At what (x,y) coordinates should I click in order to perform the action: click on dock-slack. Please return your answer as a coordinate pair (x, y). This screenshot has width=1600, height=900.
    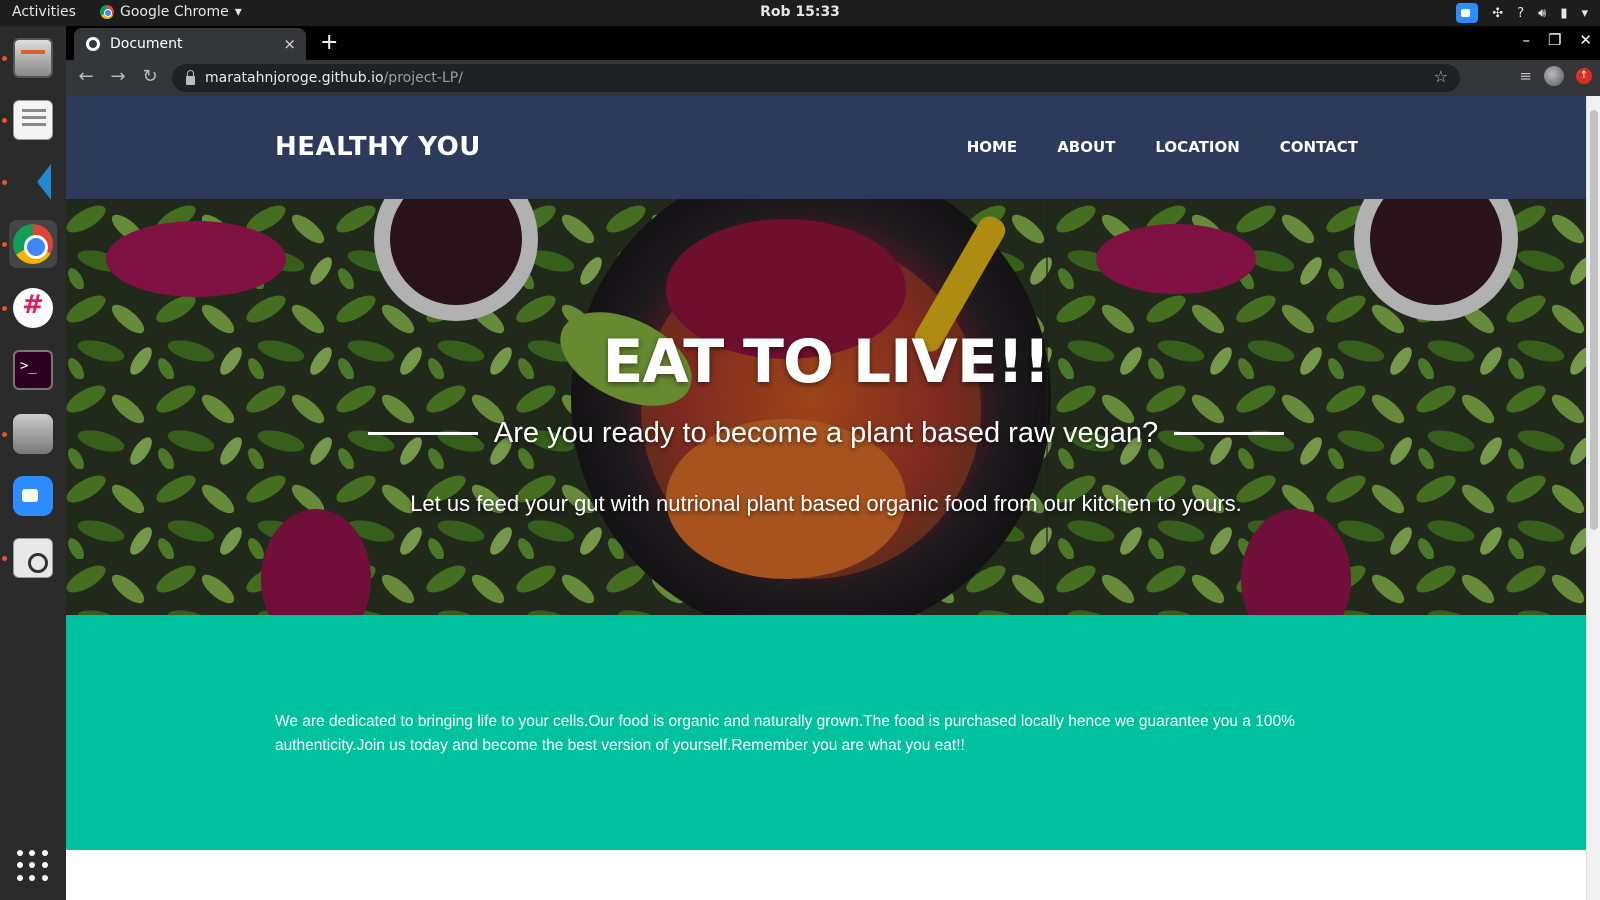
    Looking at the image, I should click on (33, 308).